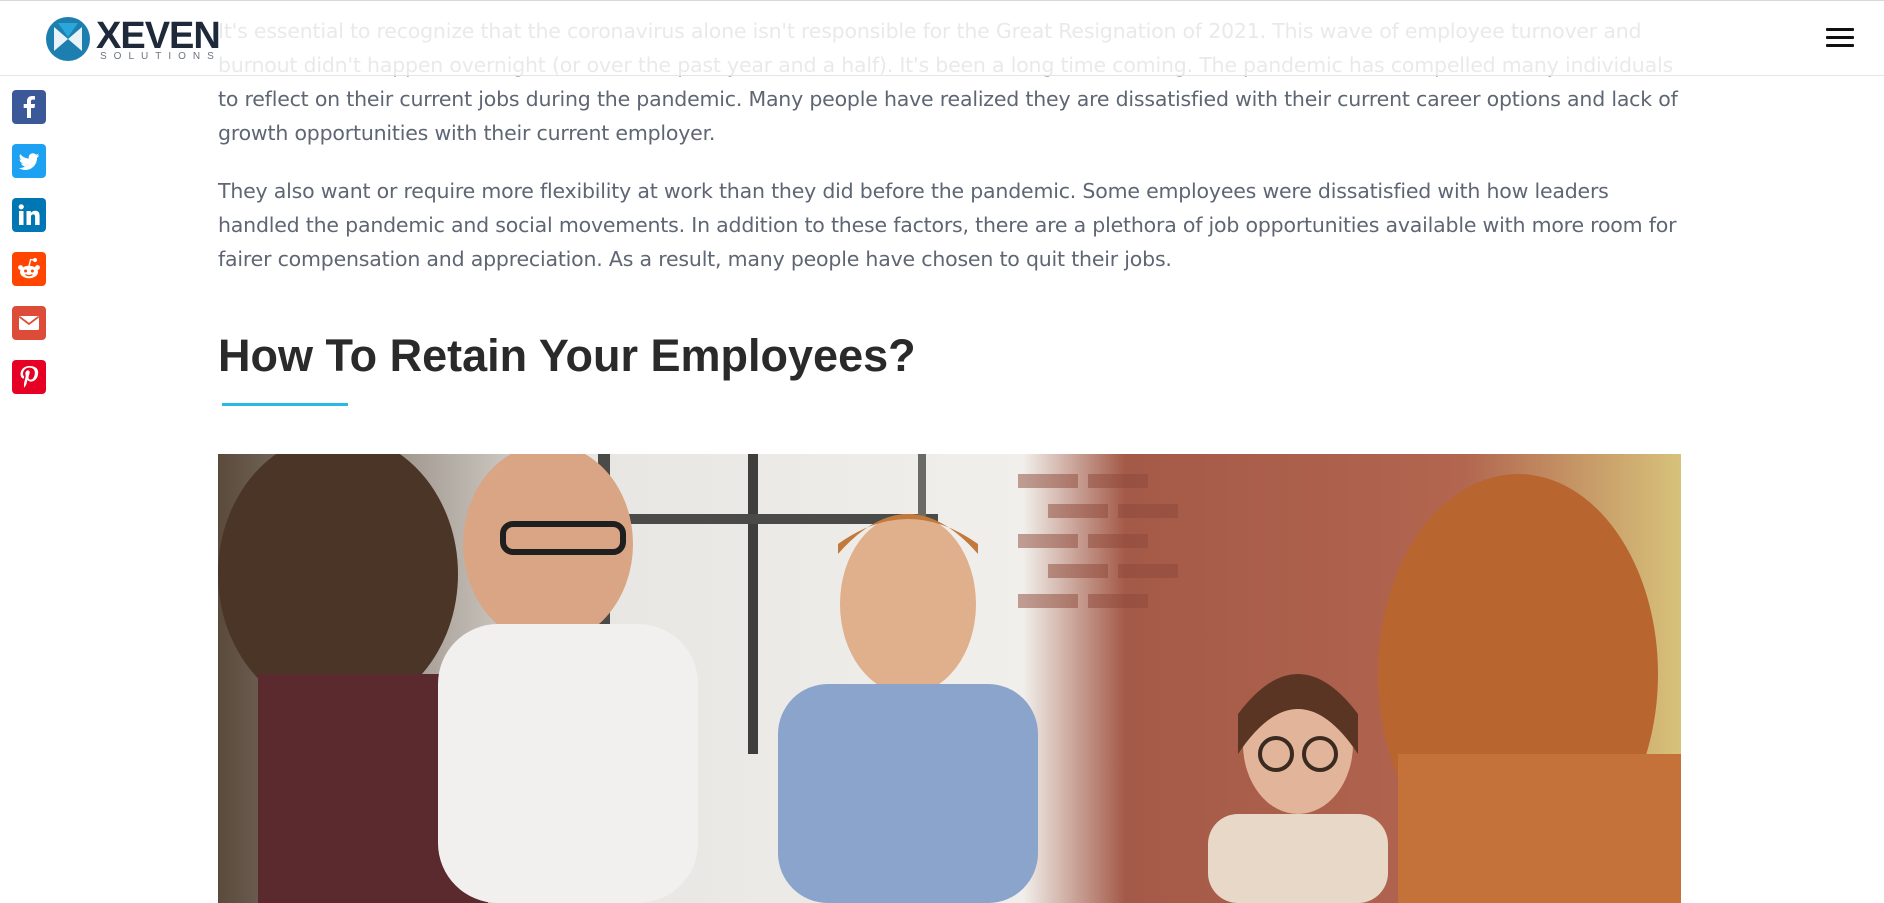 The height and width of the screenshot is (903, 1884). I want to click on email-icon, so click(29, 323).